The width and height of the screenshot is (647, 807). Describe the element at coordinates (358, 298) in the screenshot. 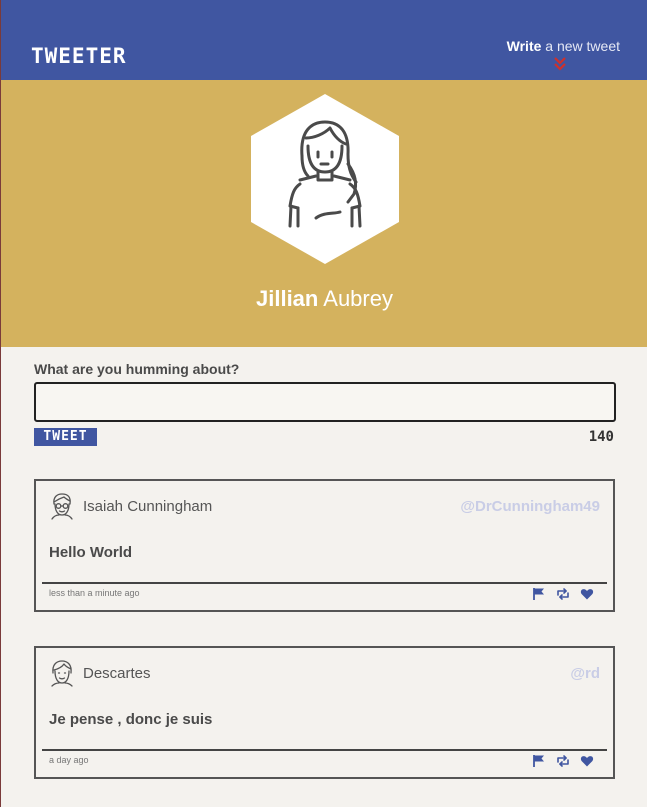

I see `profile-last-name: Aubrey` at that location.